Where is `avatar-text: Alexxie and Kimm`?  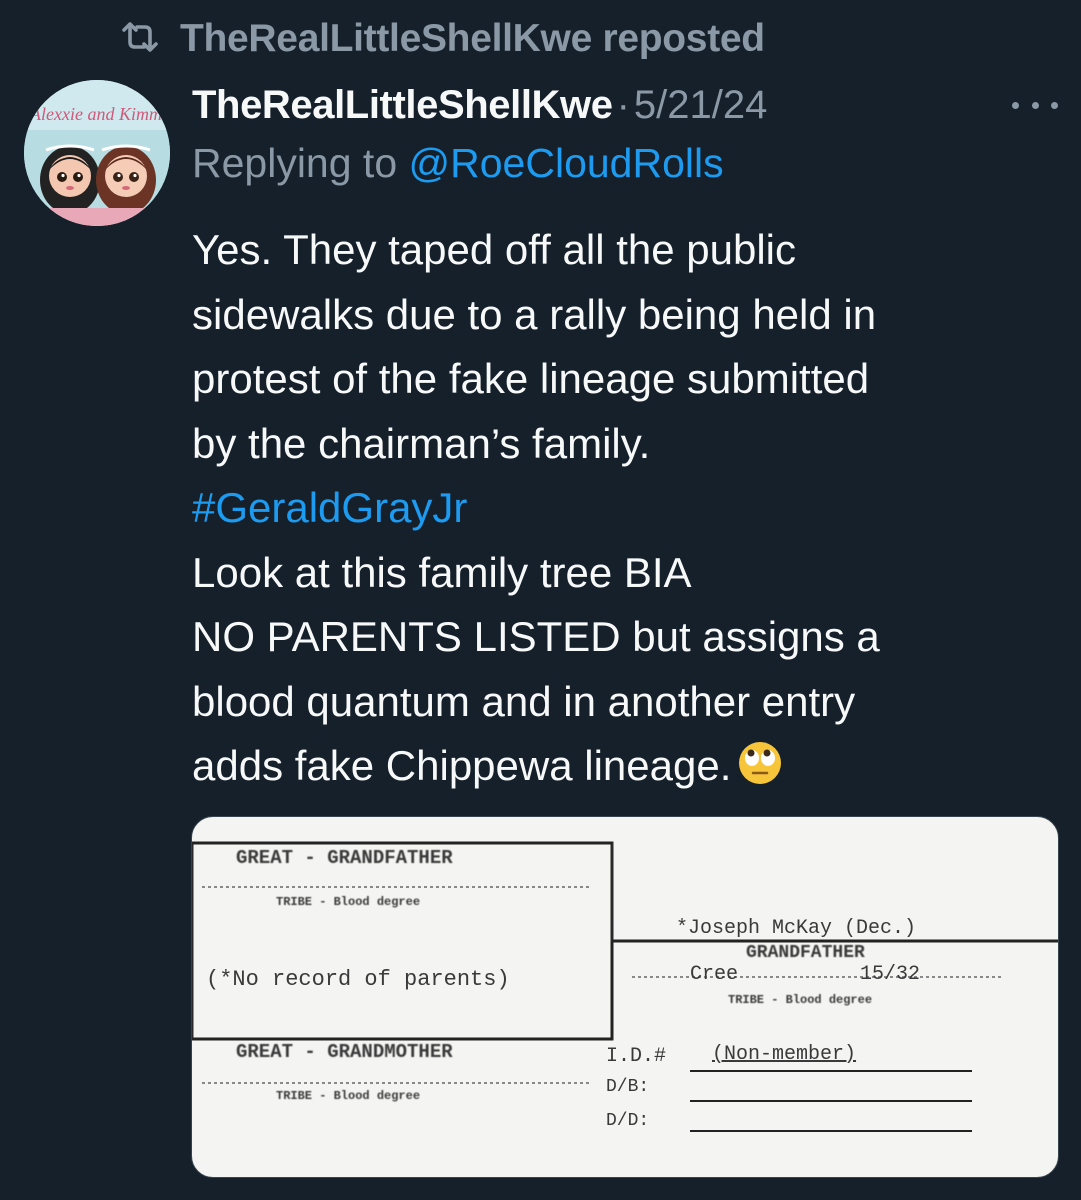
avatar-text: Alexxie and Kimm is located at coordinates (95, 114).